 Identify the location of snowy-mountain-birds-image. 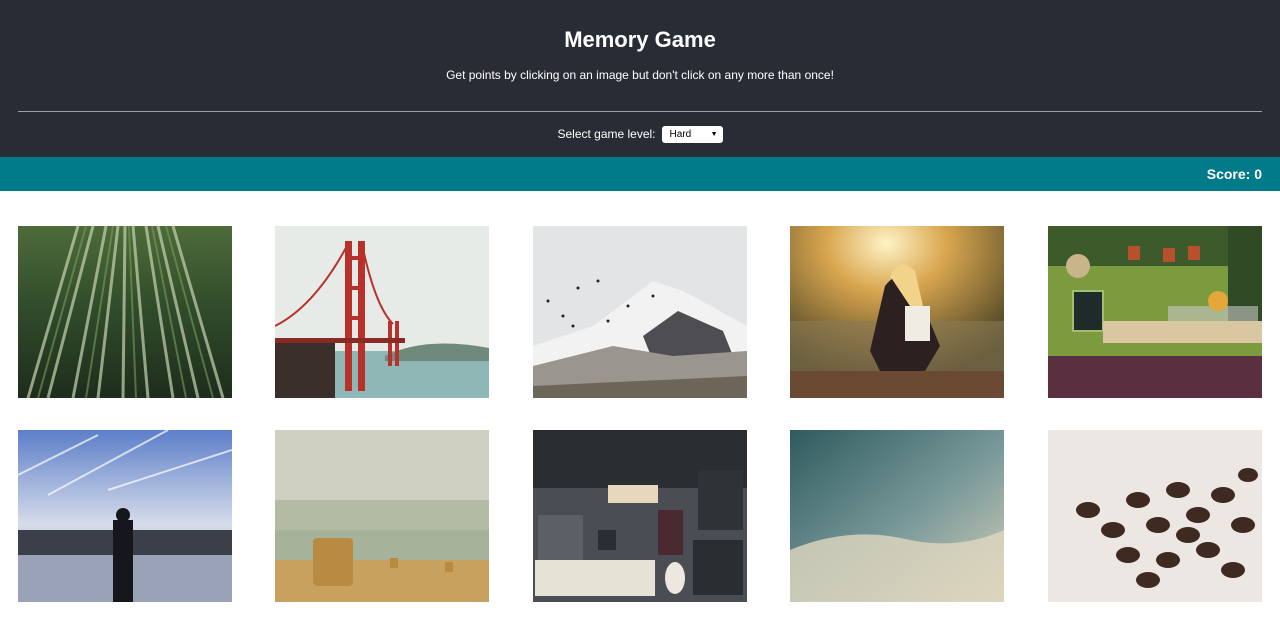
(640, 312).